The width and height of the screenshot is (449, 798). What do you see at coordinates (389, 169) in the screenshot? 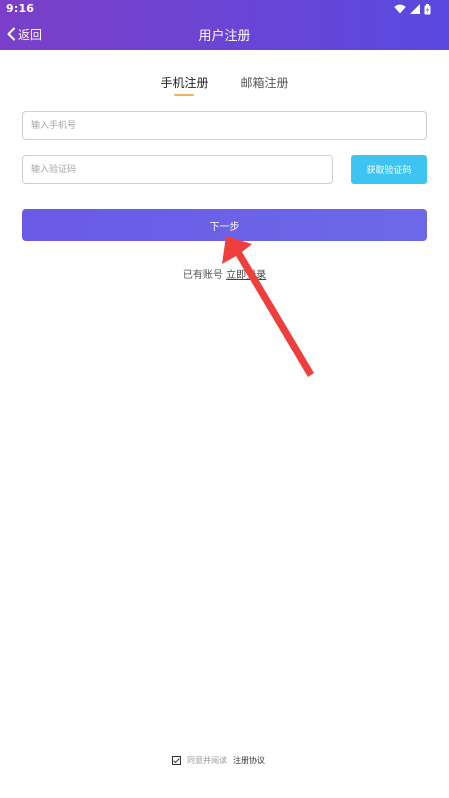
I see `get-code-button: 获取验证码` at bounding box center [389, 169].